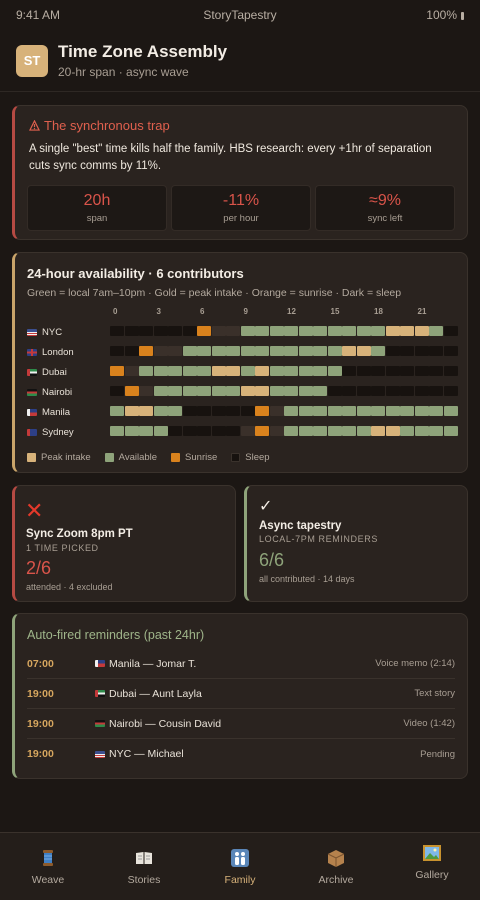 This screenshot has height=900, width=480. Describe the element at coordinates (58, 352) in the screenshot. I see `city-name: London` at that location.